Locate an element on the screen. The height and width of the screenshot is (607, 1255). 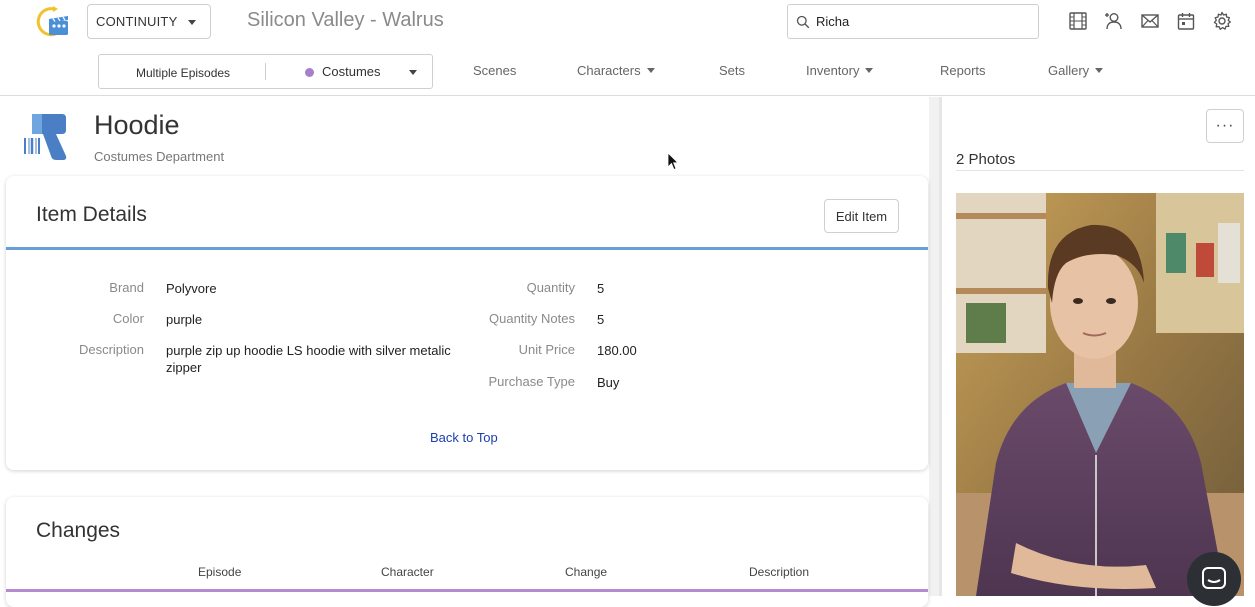
continuity-logo-icon is located at coordinates (52, 22).